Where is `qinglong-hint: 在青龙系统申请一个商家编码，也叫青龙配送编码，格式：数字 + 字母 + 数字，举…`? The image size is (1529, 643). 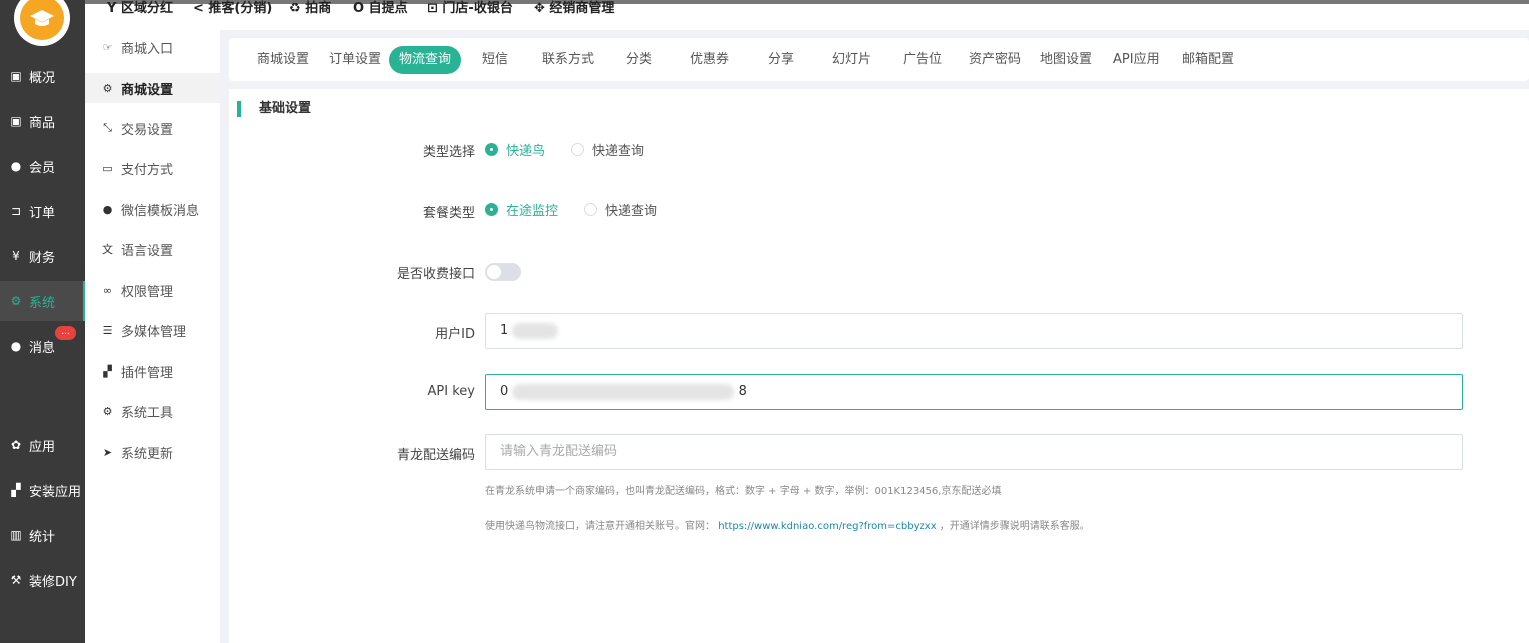 qinglong-hint: 在青龙系统申请一个商家编码，也叫青龙配送编码，格式：数字 + 字母 + 数字，举… is located at coordinates (743, 491).